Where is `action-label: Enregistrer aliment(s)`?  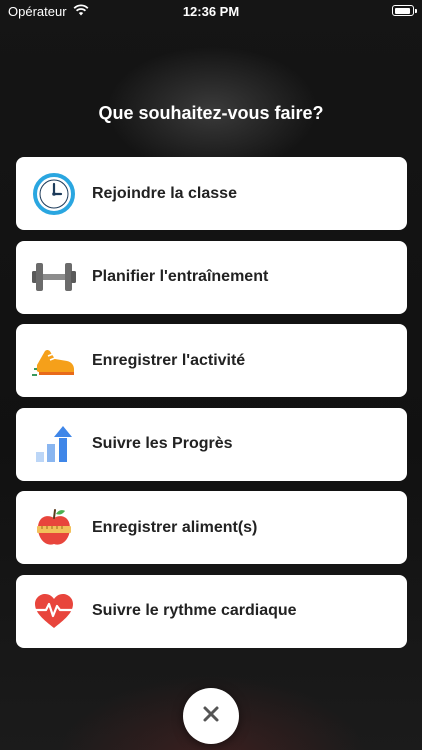 action-label: Enregistrer aliment(s) is located at coordinates (175, 527).